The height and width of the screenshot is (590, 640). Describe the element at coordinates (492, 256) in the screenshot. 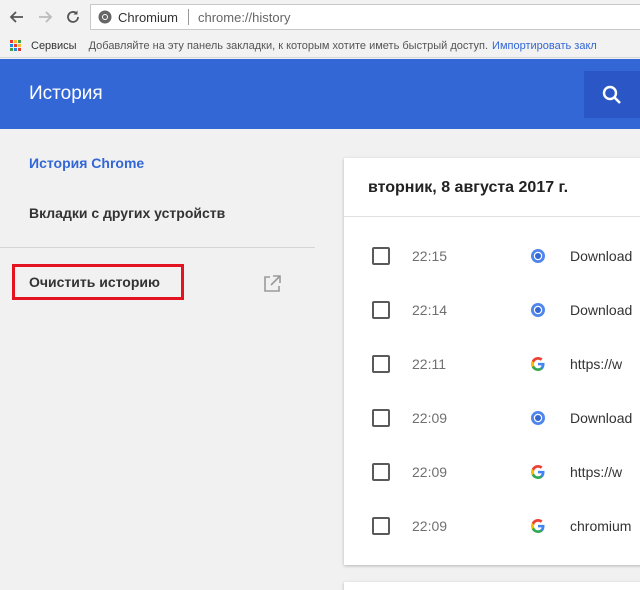

I see `history-row: 22:15 Download` at that location.